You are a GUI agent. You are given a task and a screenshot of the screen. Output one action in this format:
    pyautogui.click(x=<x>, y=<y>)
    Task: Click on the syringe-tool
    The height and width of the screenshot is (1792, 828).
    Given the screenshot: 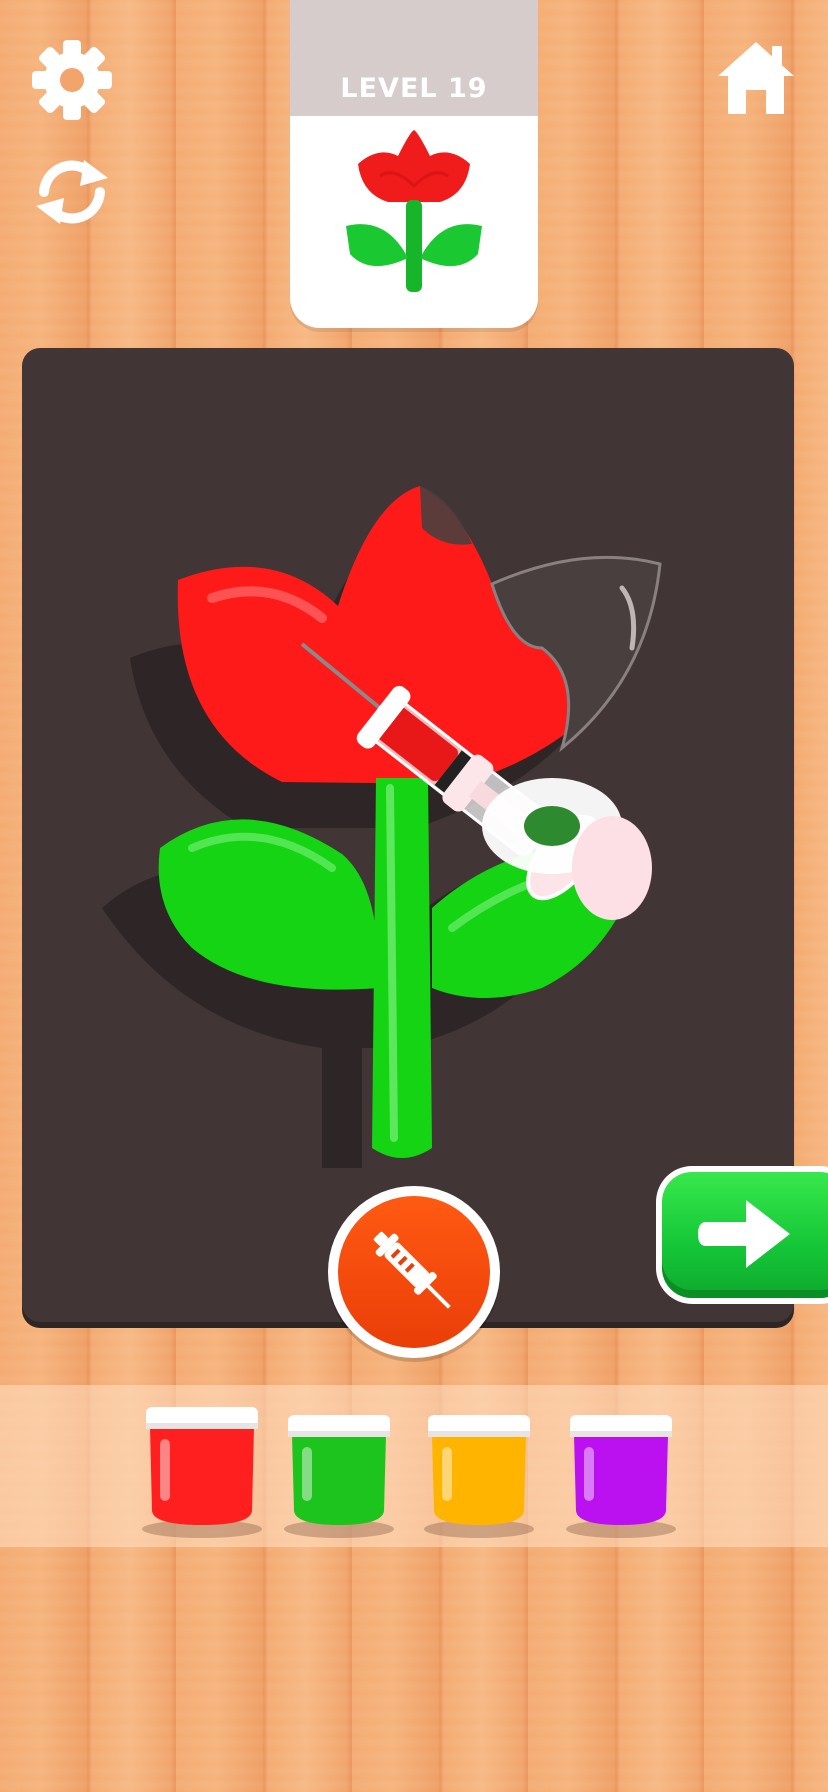 What is the action you would take?
    pyautogui.click(x=472, y=798)
    